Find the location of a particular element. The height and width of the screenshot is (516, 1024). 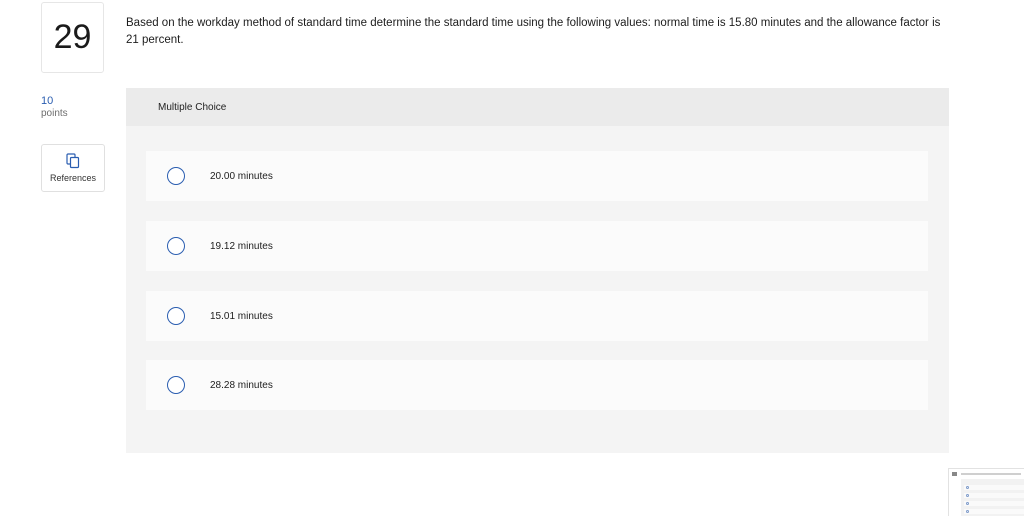

answer-option-label: 28.28 minutes is located at coordinates (241, 385).